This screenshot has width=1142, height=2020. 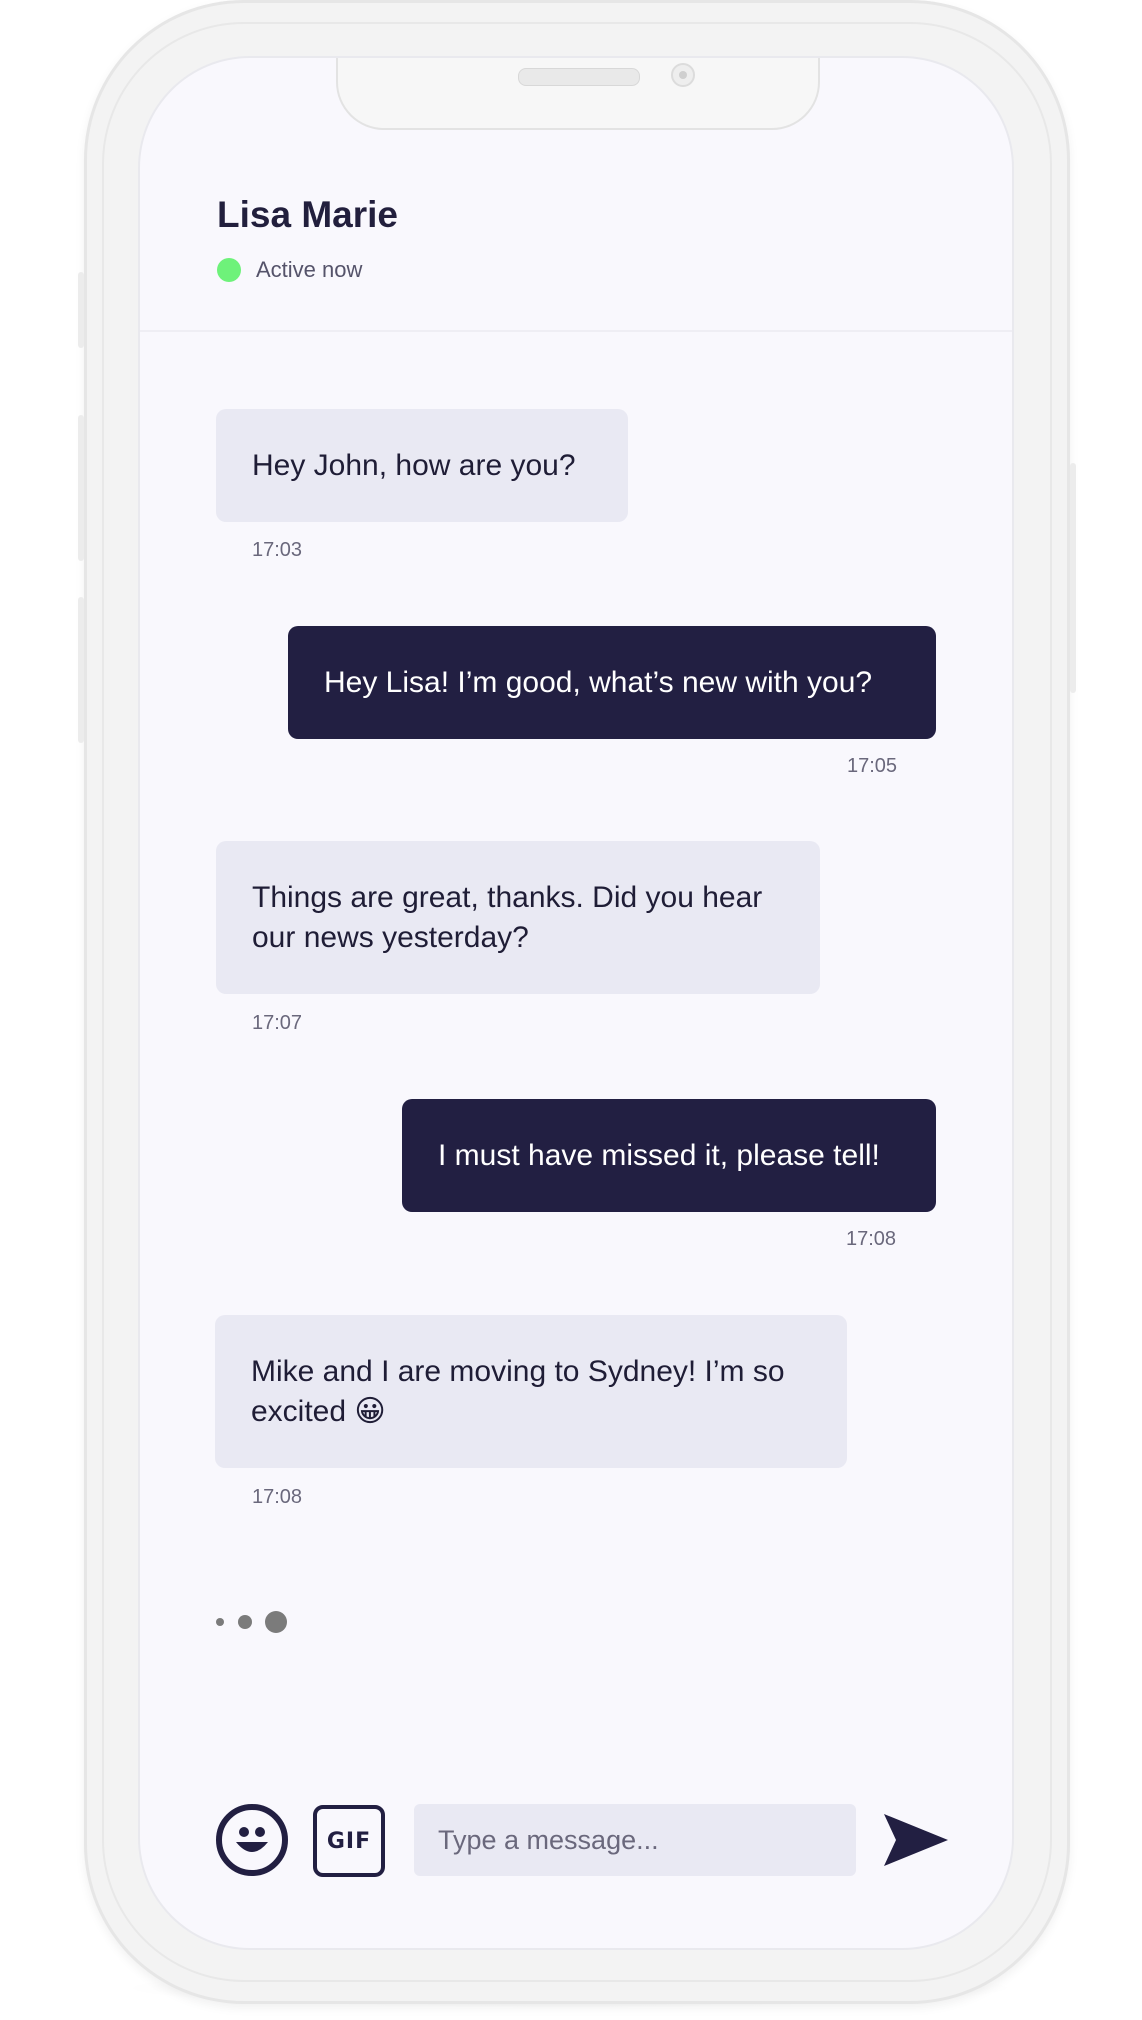 I want to click on emoji-button, so click(x=252, y=1840).